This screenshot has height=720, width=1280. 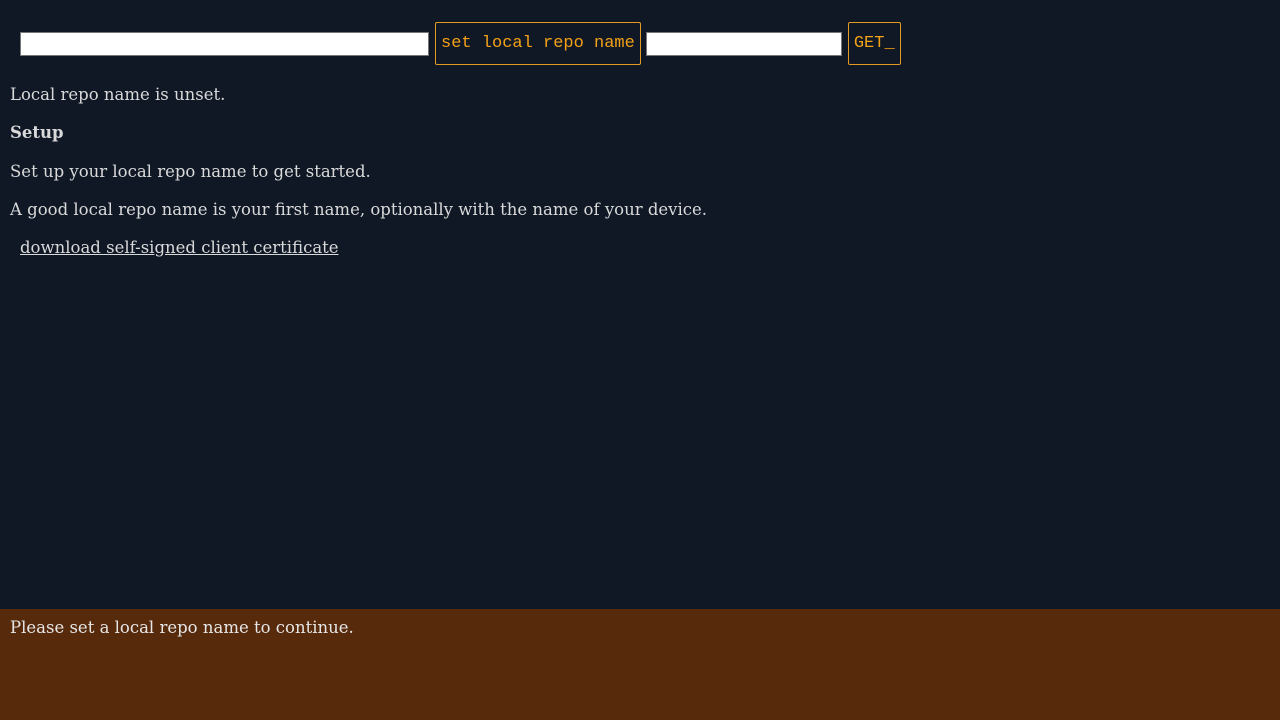 I want to click on toolbar: set local repo name GET_, so click(x=460, y=43).